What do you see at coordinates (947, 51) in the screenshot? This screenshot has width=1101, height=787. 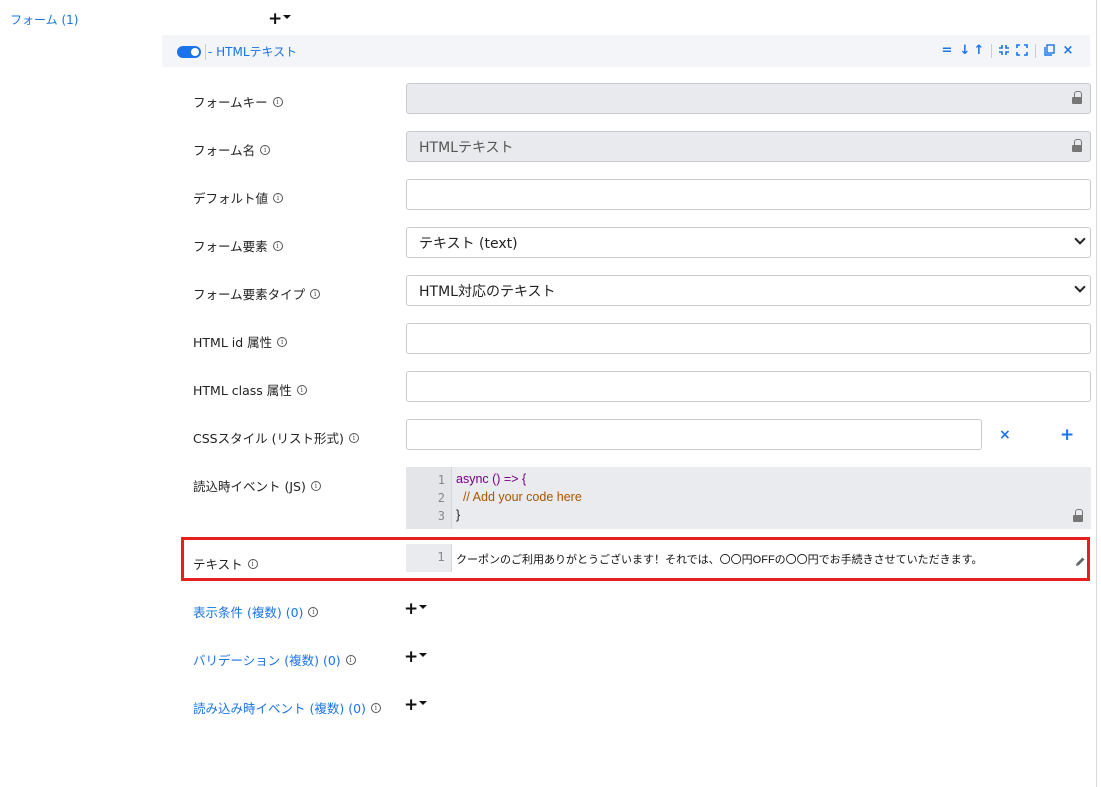 I see `drag-handle-icon: =` at bounding box center [947, 51].